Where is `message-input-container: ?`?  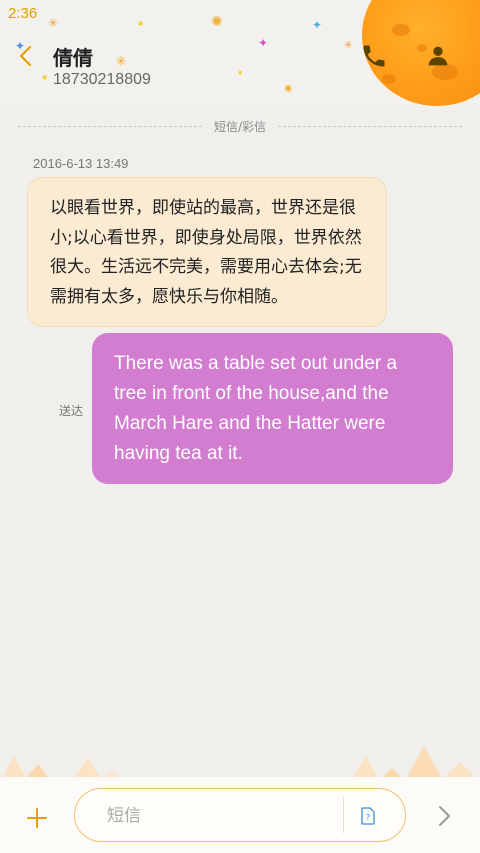
message-input-container: ? is located at coordinates (240, 815).